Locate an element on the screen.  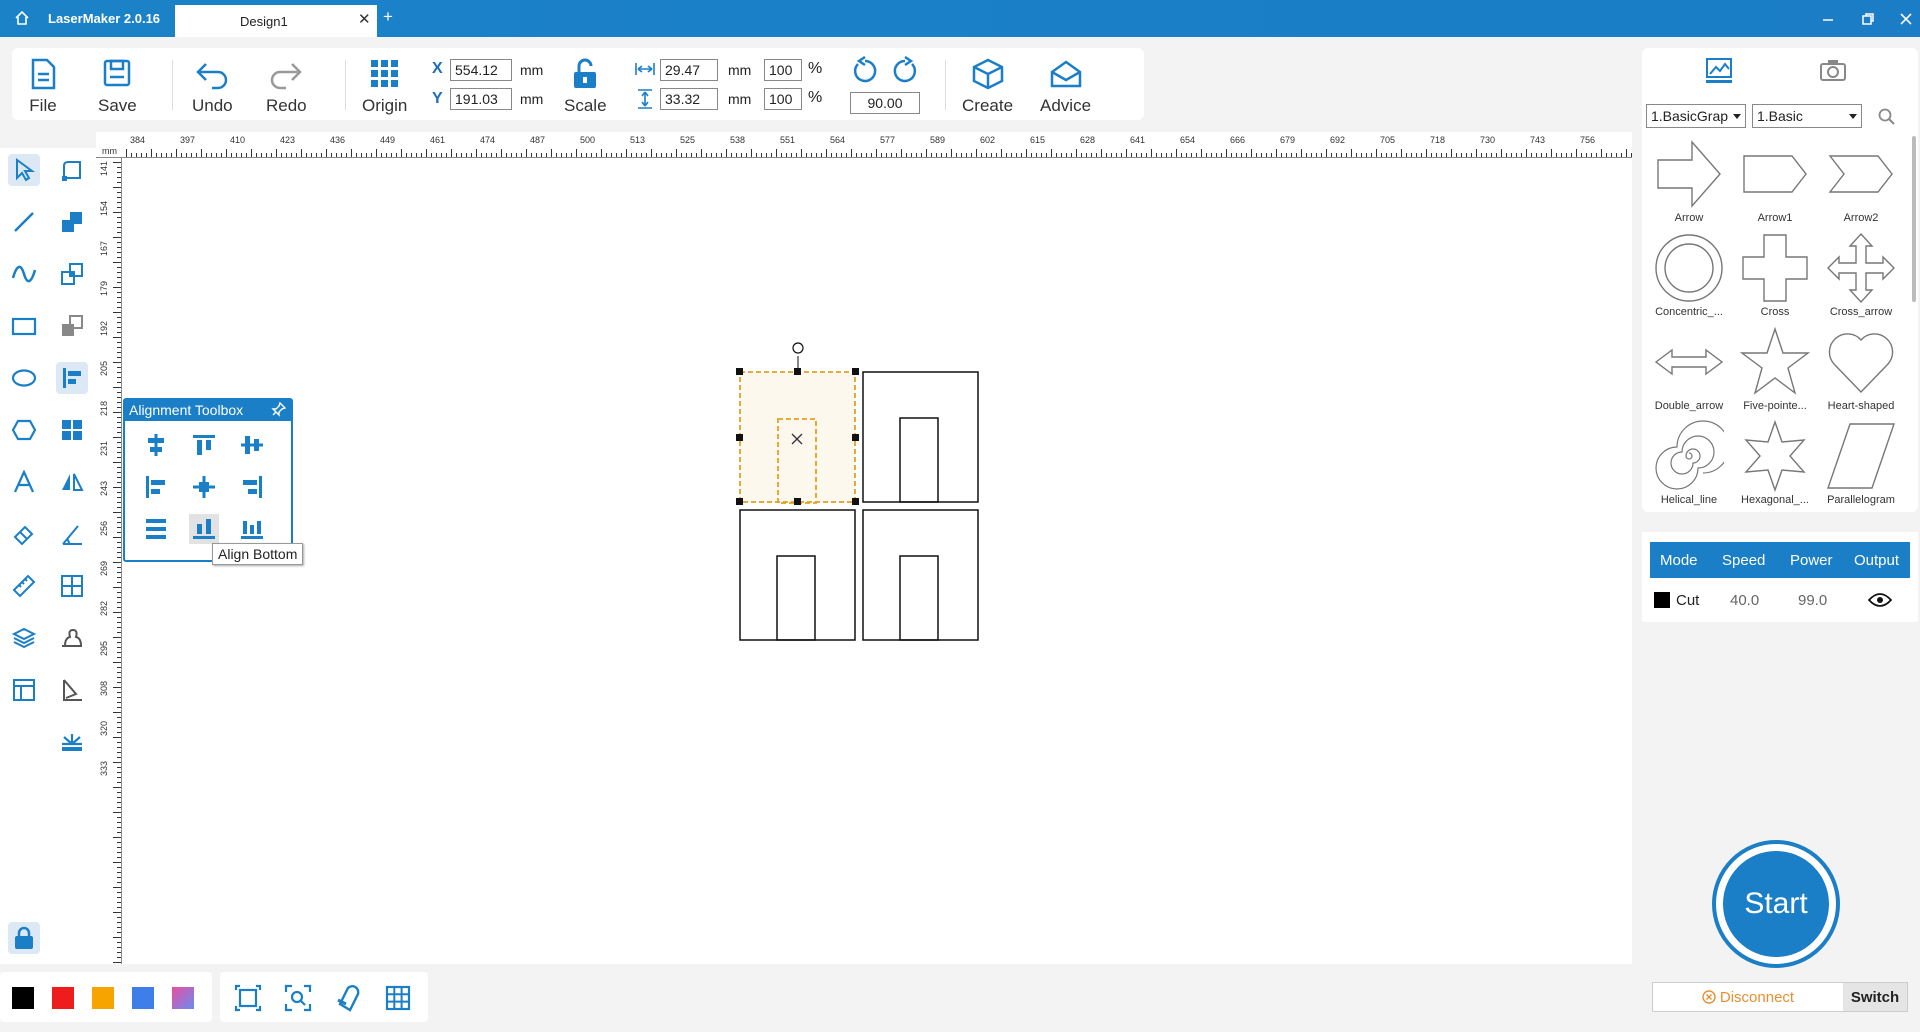
pen-tool is located at coordinates (72, 690).